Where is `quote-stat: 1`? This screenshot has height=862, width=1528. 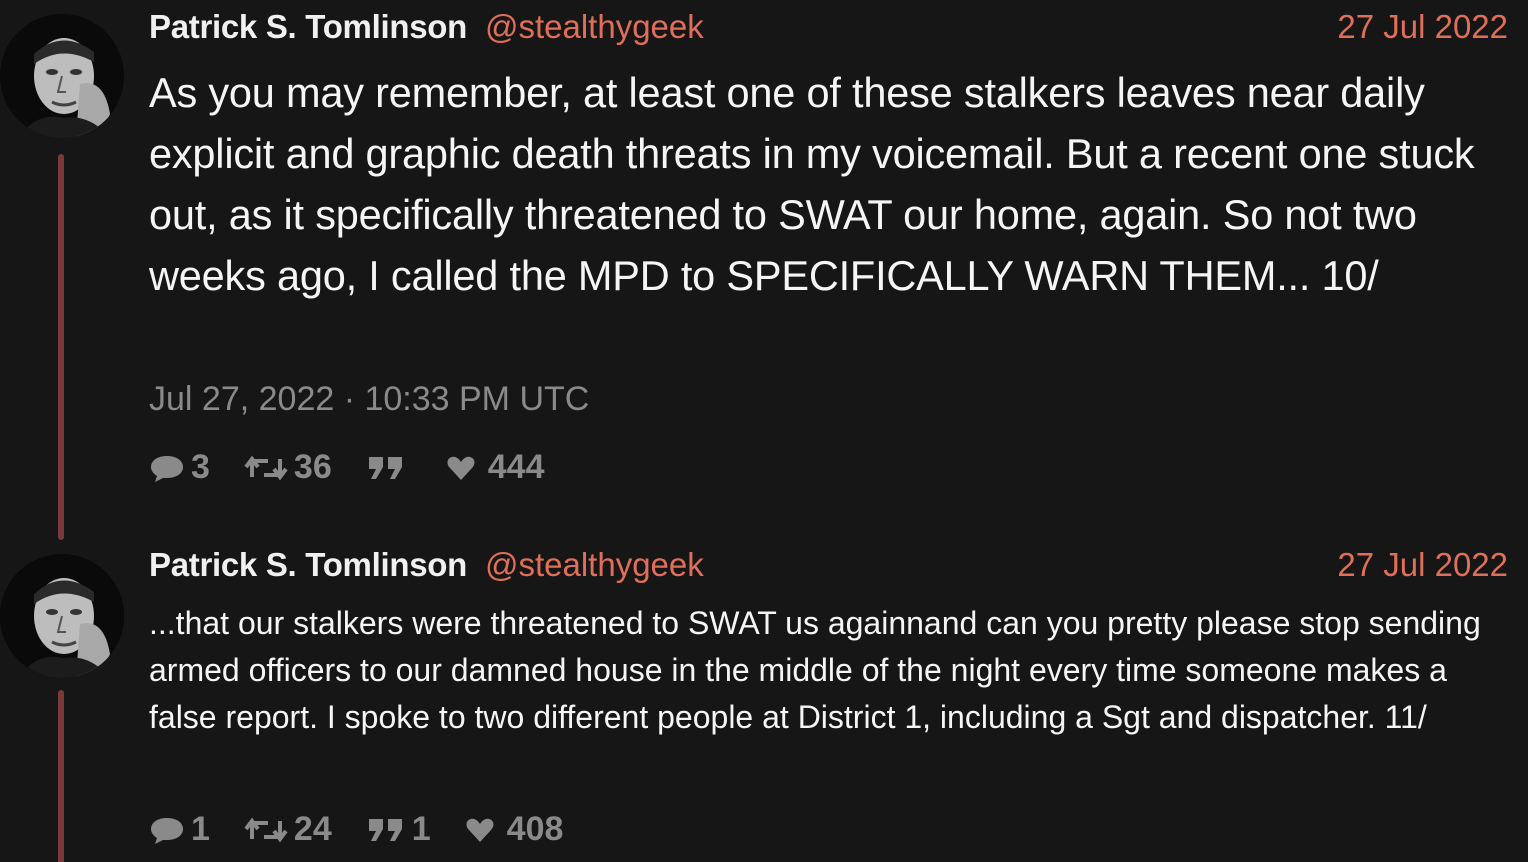 quote-stat: 1 is located at coordinates (398, 829).